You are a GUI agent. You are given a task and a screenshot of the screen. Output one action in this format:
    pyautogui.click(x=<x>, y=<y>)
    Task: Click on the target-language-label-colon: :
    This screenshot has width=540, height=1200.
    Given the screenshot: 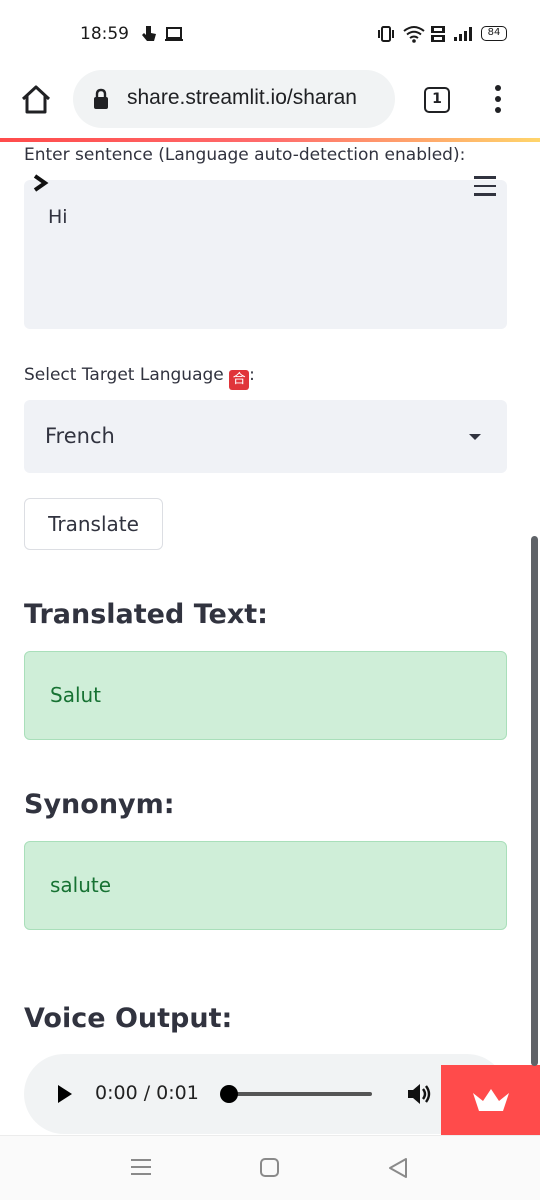 What is the action you would take?
    pyautogui.click(x=252, y=375)
    